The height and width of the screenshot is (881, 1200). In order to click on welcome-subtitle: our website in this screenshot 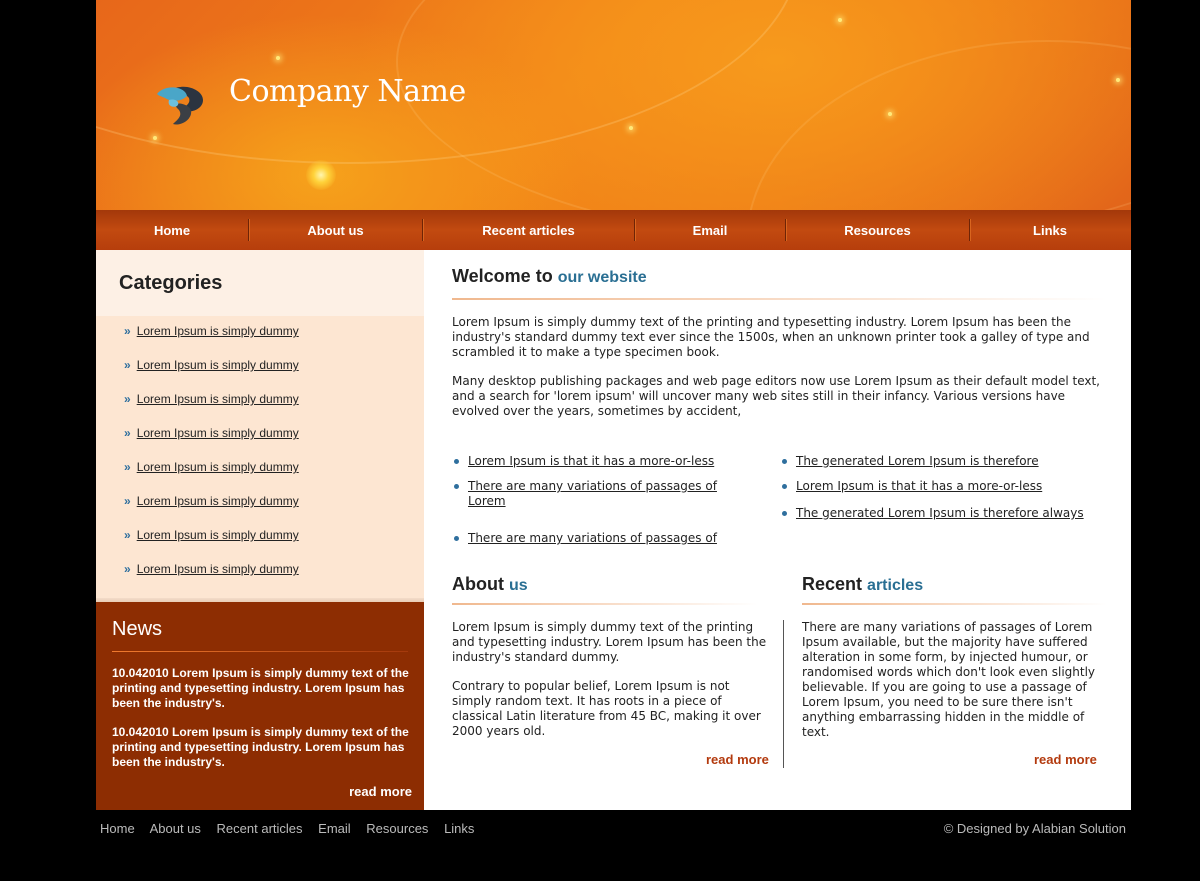, I will do `click(602, 277)`.